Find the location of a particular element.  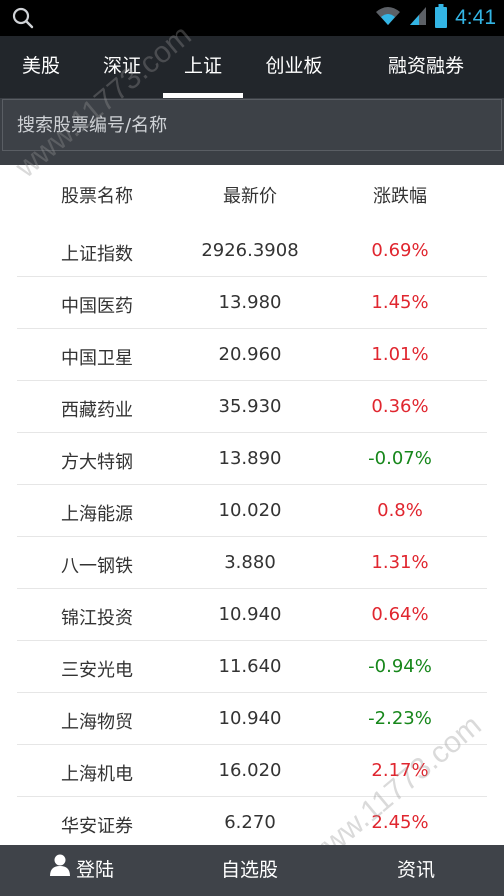

stock-price: 20.960 is located at coordinates (250, 354).